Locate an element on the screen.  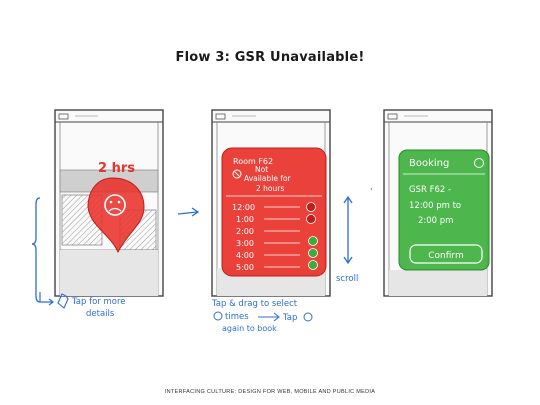
booking-room: GSR F62 - is located at coordinates (430, 190).